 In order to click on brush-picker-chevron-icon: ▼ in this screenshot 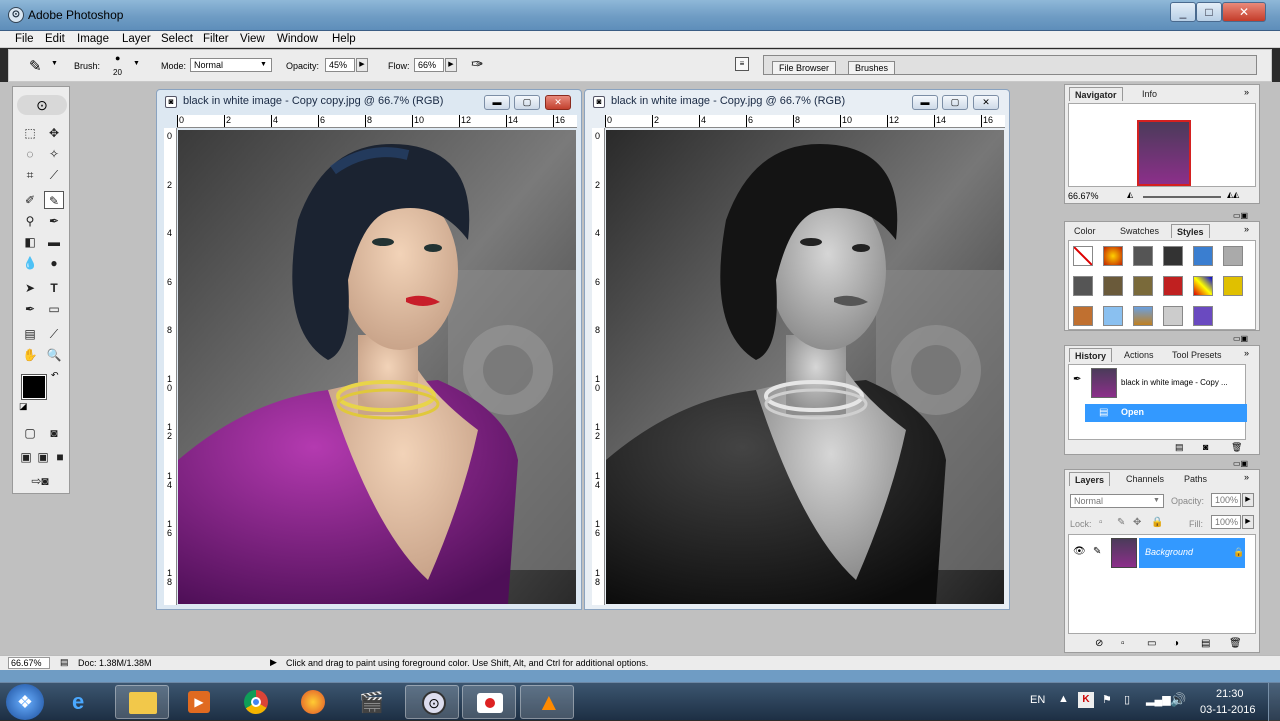, I will do `click(136, 63)`.